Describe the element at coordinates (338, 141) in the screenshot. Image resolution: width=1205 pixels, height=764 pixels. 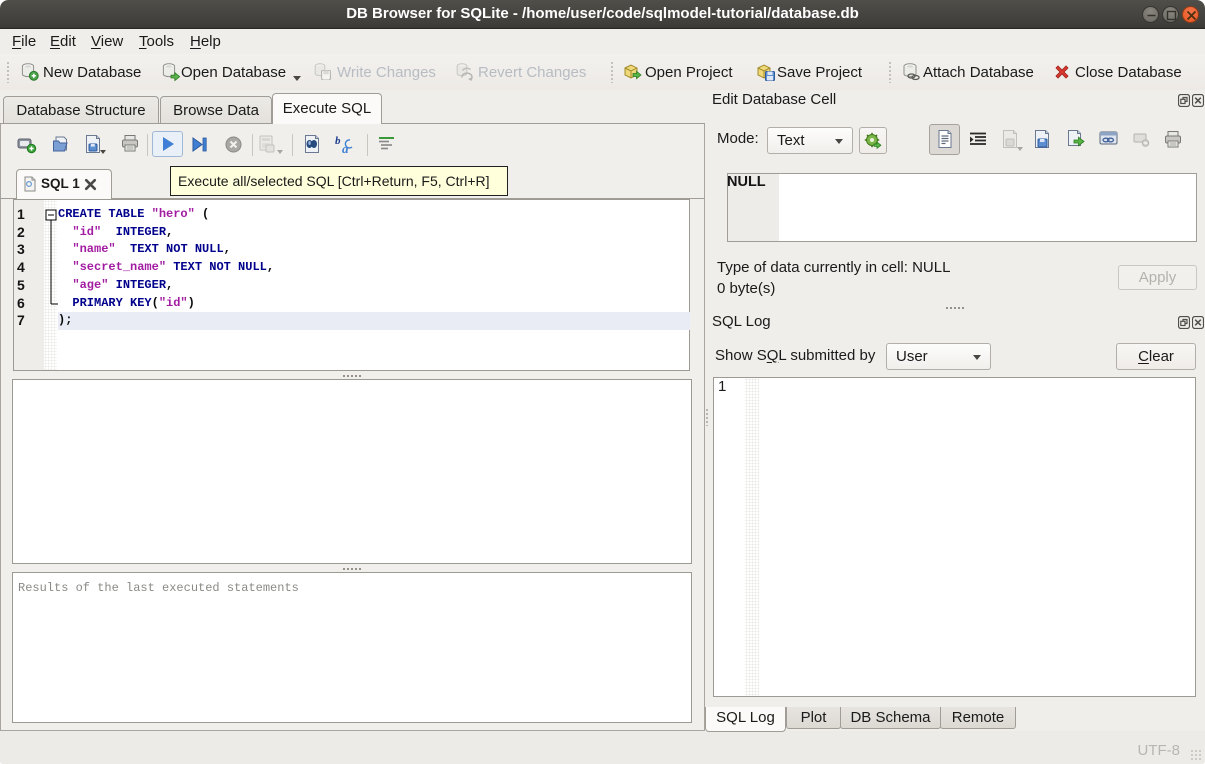
I see `svg-text: b` at that location.